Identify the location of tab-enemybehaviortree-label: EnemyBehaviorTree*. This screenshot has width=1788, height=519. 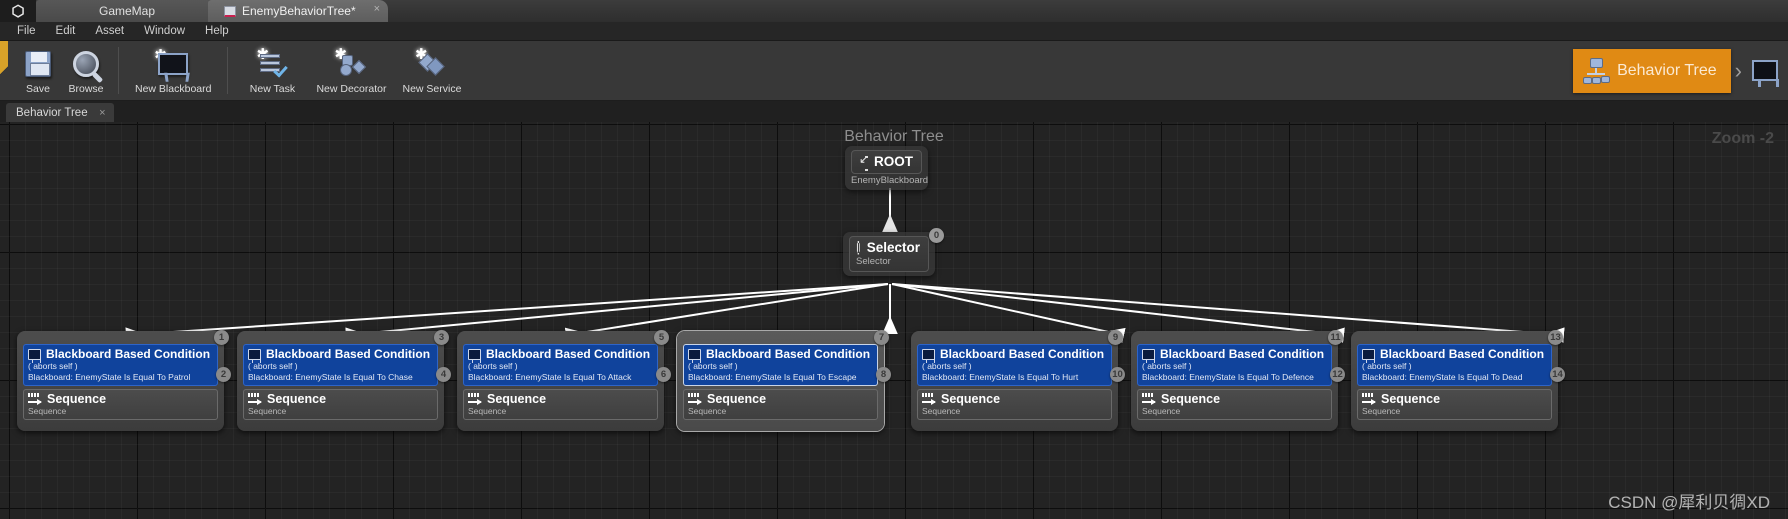
(299, 11).